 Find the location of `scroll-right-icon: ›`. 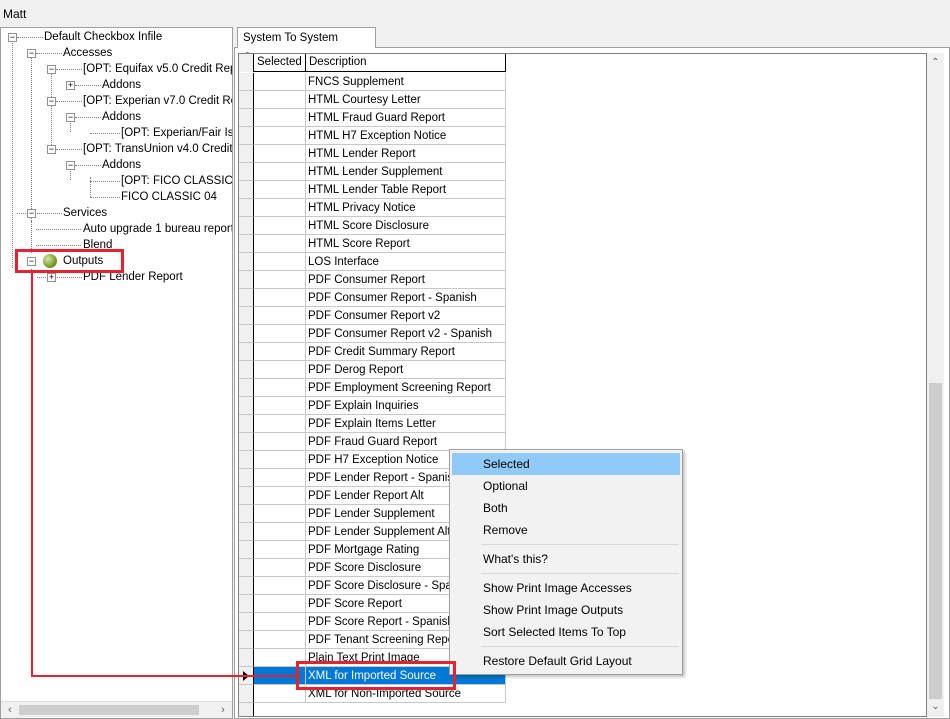

scroll-right-icon: › is located at coordinates (223, 710).